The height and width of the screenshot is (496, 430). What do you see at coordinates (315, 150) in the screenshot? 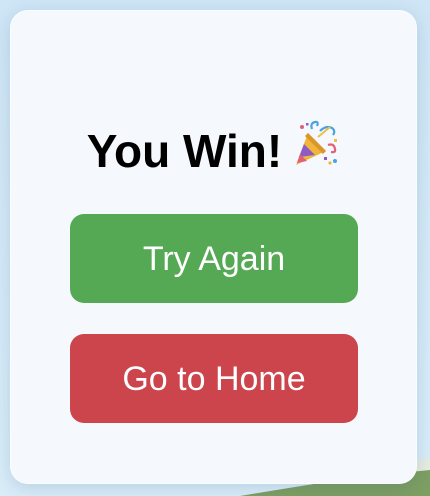
I see `party-popper-icon` at bounding box center [315, 150].